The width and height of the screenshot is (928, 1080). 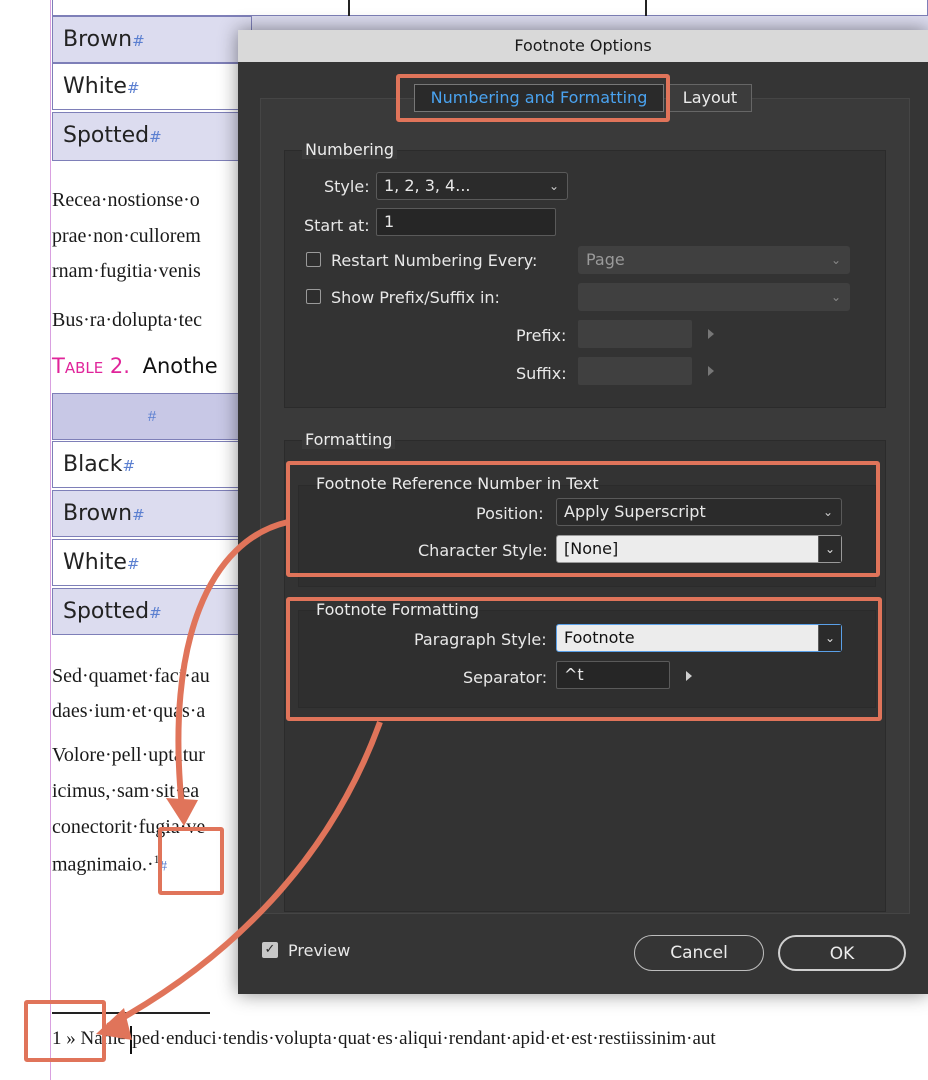 What do you see at coordinates (350, 149) in the screenshot?
I see `numbering-section-label: Numbering` at bounding box center [350, 149].